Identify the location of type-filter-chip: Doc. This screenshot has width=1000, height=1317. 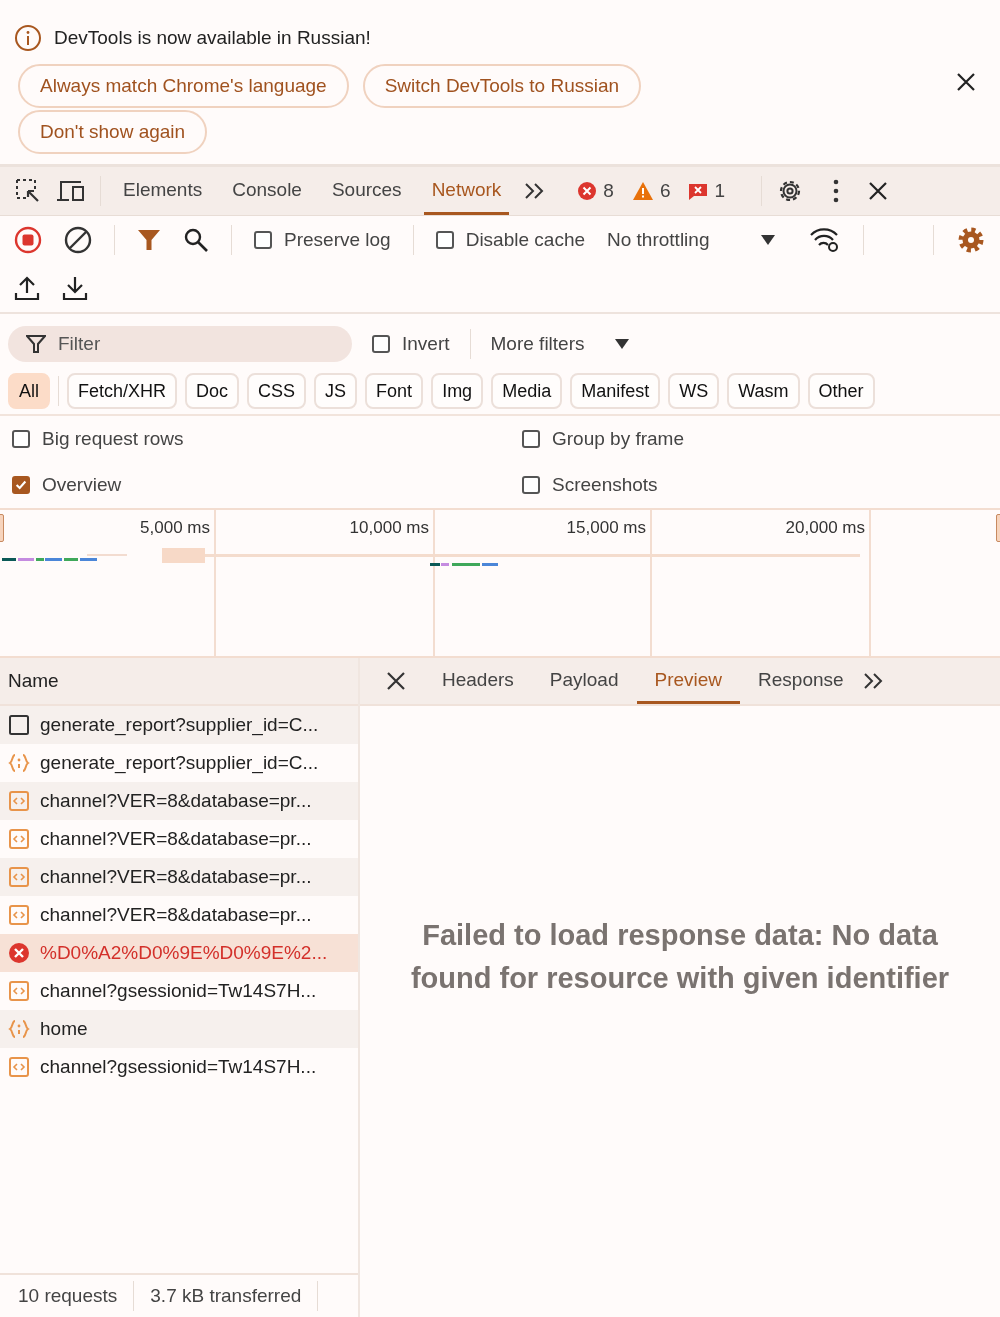
(212, 391).